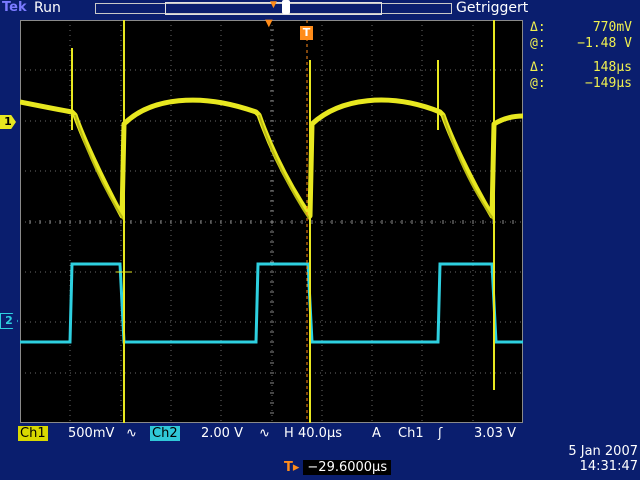 This screenshot has width=640, height=480. Describe the element at coordinates (612, 27) in the screenshot. I see `amp-delta-value: 770mV` at that location.